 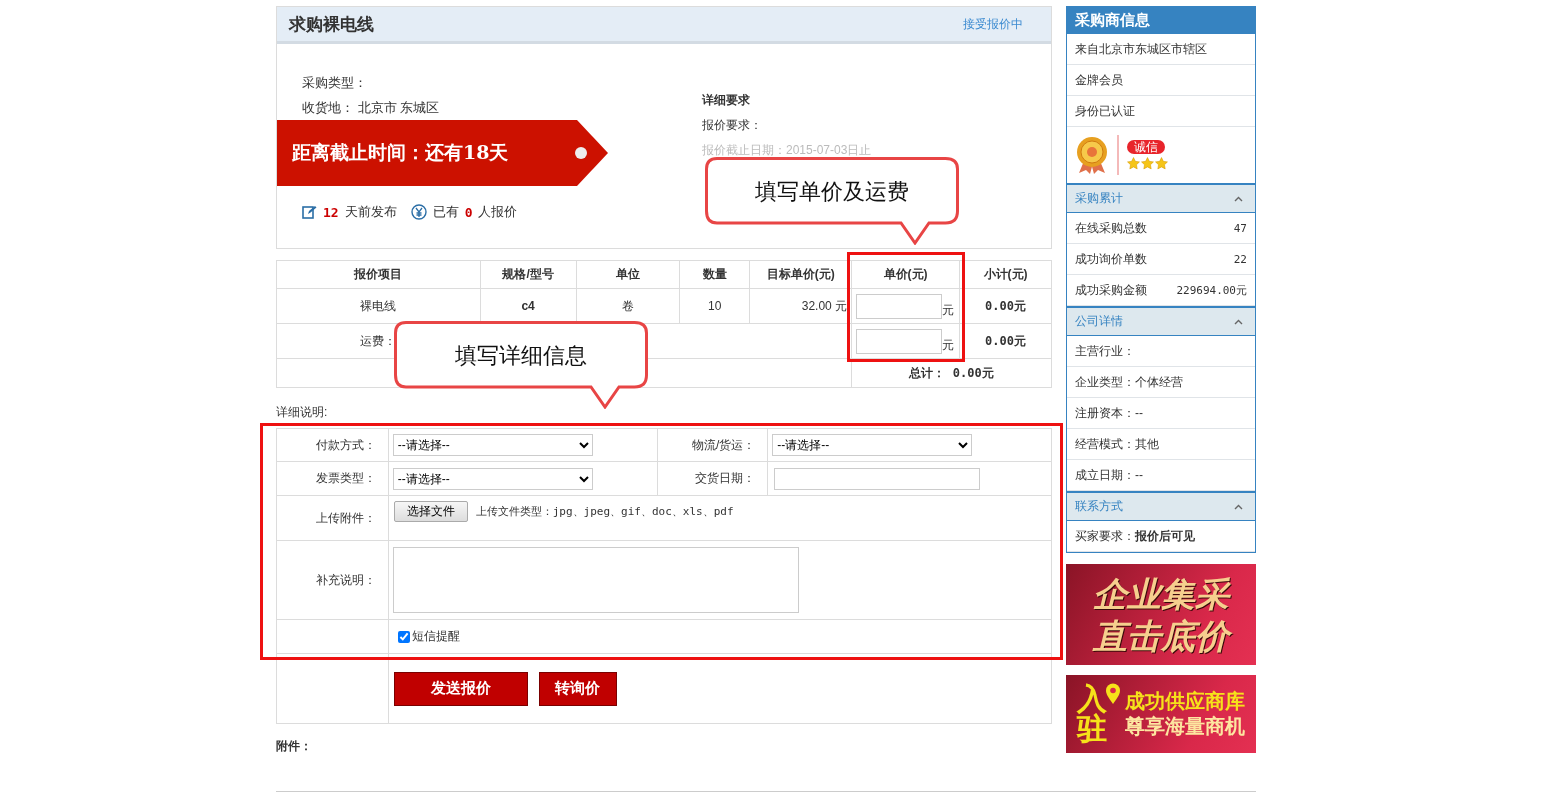 What do you see at coordinates (832, 192) in the screenshot?
I see `callout-text: 填写单价及运费` at bounding box center [832, 192].